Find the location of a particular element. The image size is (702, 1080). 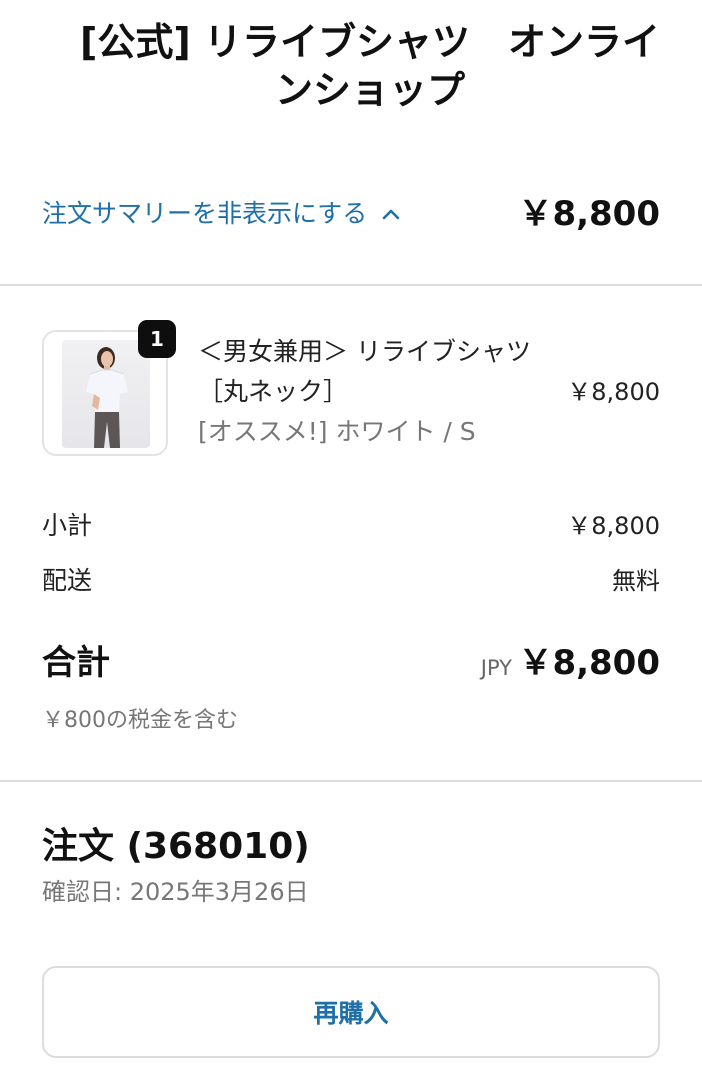

reorder-button: 再購入 is located at coordinates (351, 1012).